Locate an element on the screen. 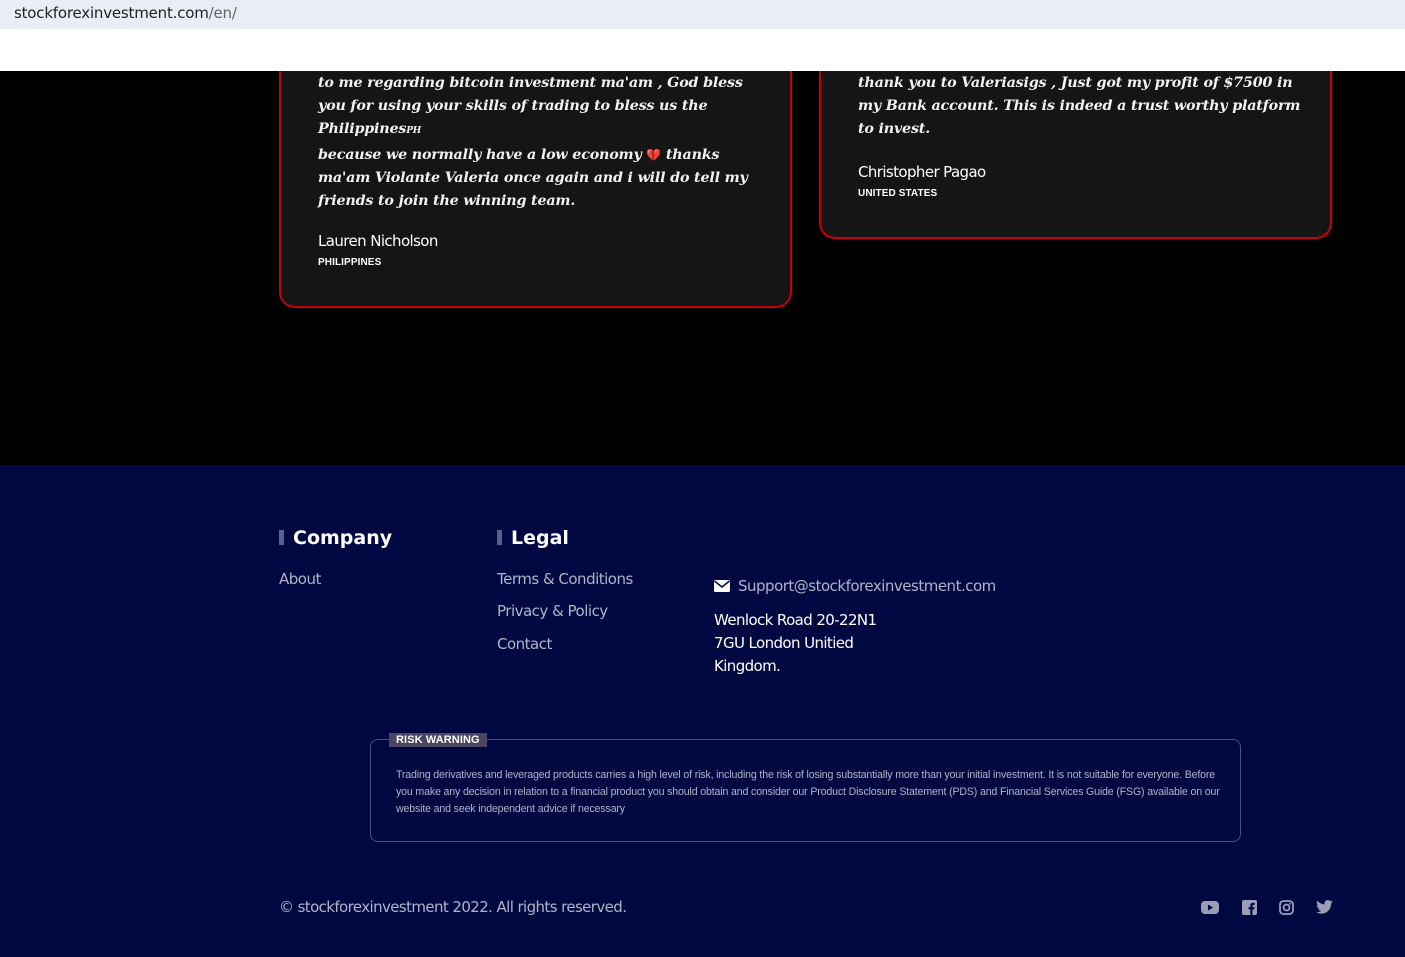 This screenshot has width=1405, height=957. url-domain: stockforexinvestment.com is located at coordinates (111, 13).